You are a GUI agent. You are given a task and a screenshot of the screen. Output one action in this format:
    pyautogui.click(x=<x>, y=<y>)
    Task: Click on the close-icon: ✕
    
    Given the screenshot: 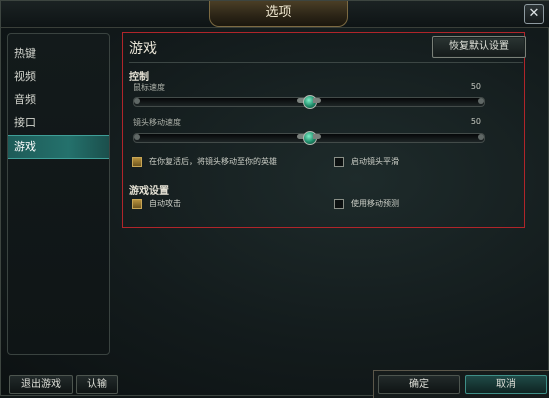 What is the action you would take?
    pyautogui.click(x=534, y=13)
    